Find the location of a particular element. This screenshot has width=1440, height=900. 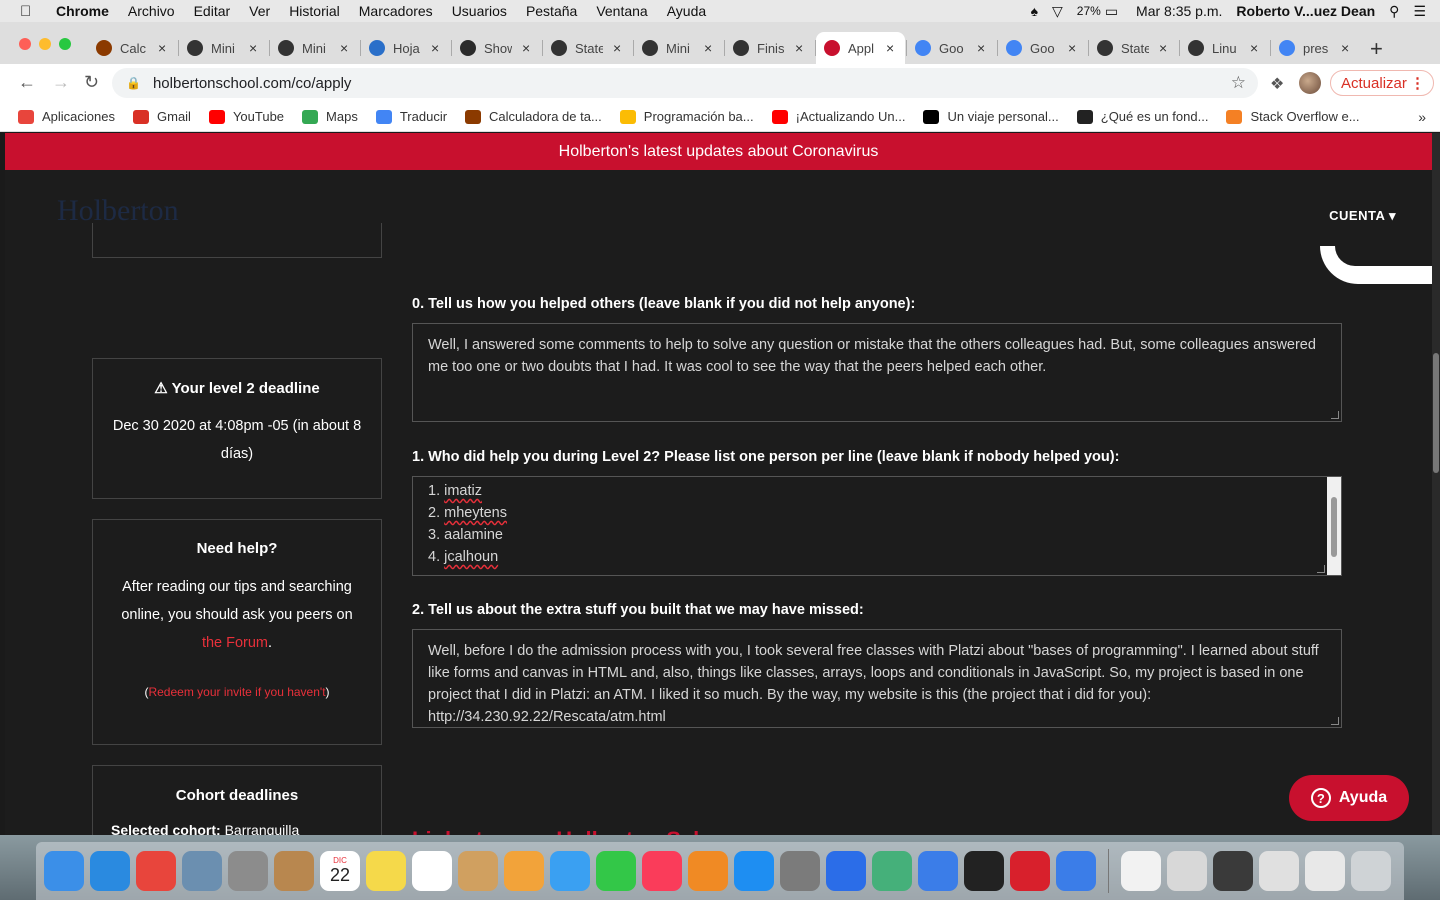

page-scroll-thumb is located at coordinates (1436, 413).